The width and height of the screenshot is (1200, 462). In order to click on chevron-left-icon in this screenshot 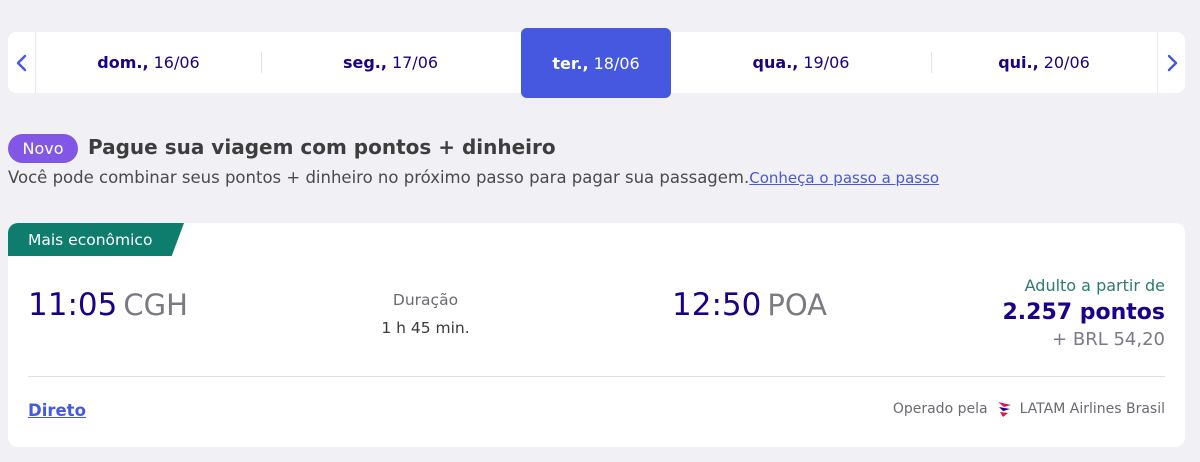, I will do `click(21, 62)`.